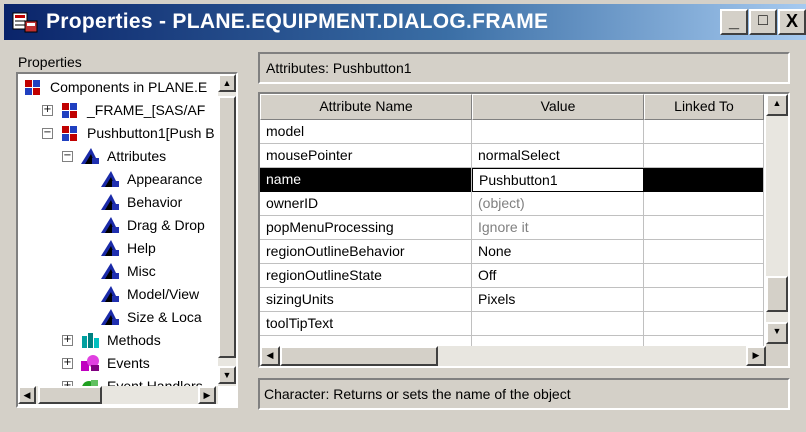 The image size is (806, 432). What do you see at coordinates (513, 356) in the screenshot?
I see `grid-horizontal-scrollbar: ◀ ▶` at bounding box center [513, 356].